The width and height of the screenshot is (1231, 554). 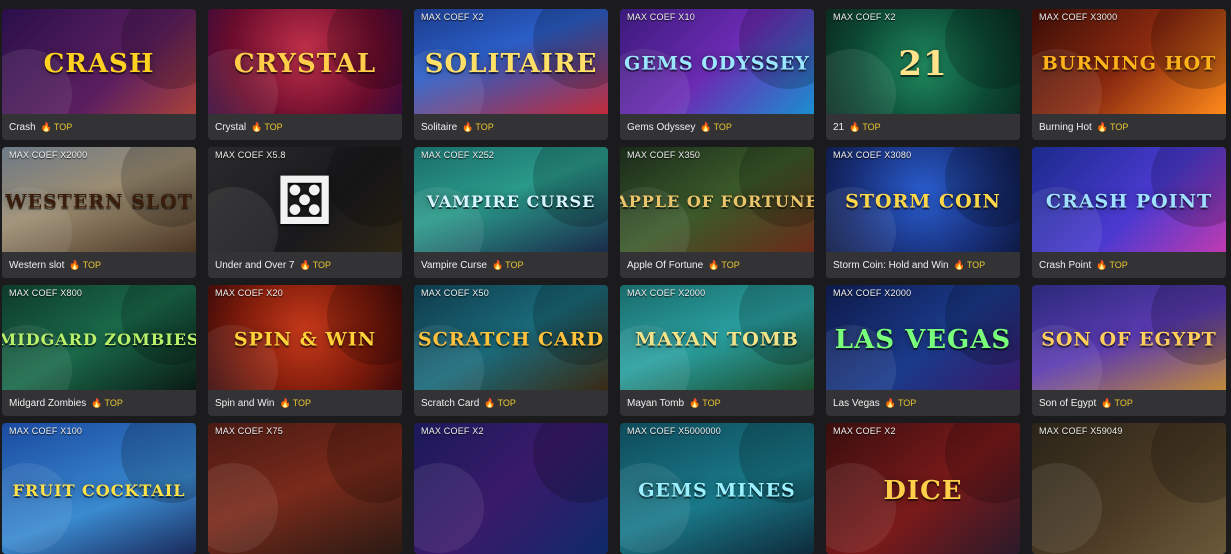 I want to click on max-coef-label: MAX COEF X2, so click(x=452, y=17).